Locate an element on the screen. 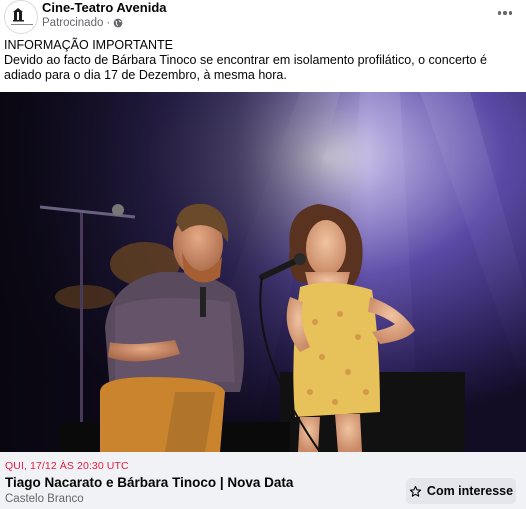 The image size is (526, 509). page-name: Cine-Teatro Avenida is located at coordinates (104, 8).